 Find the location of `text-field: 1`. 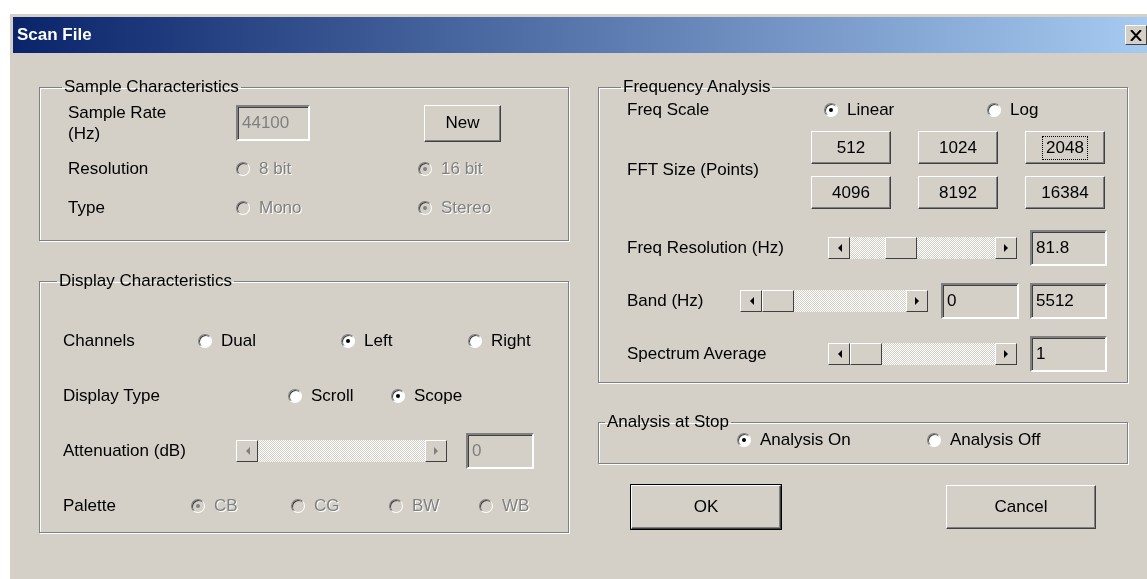

text-field: 1 is located at coordinates (1068, 353).